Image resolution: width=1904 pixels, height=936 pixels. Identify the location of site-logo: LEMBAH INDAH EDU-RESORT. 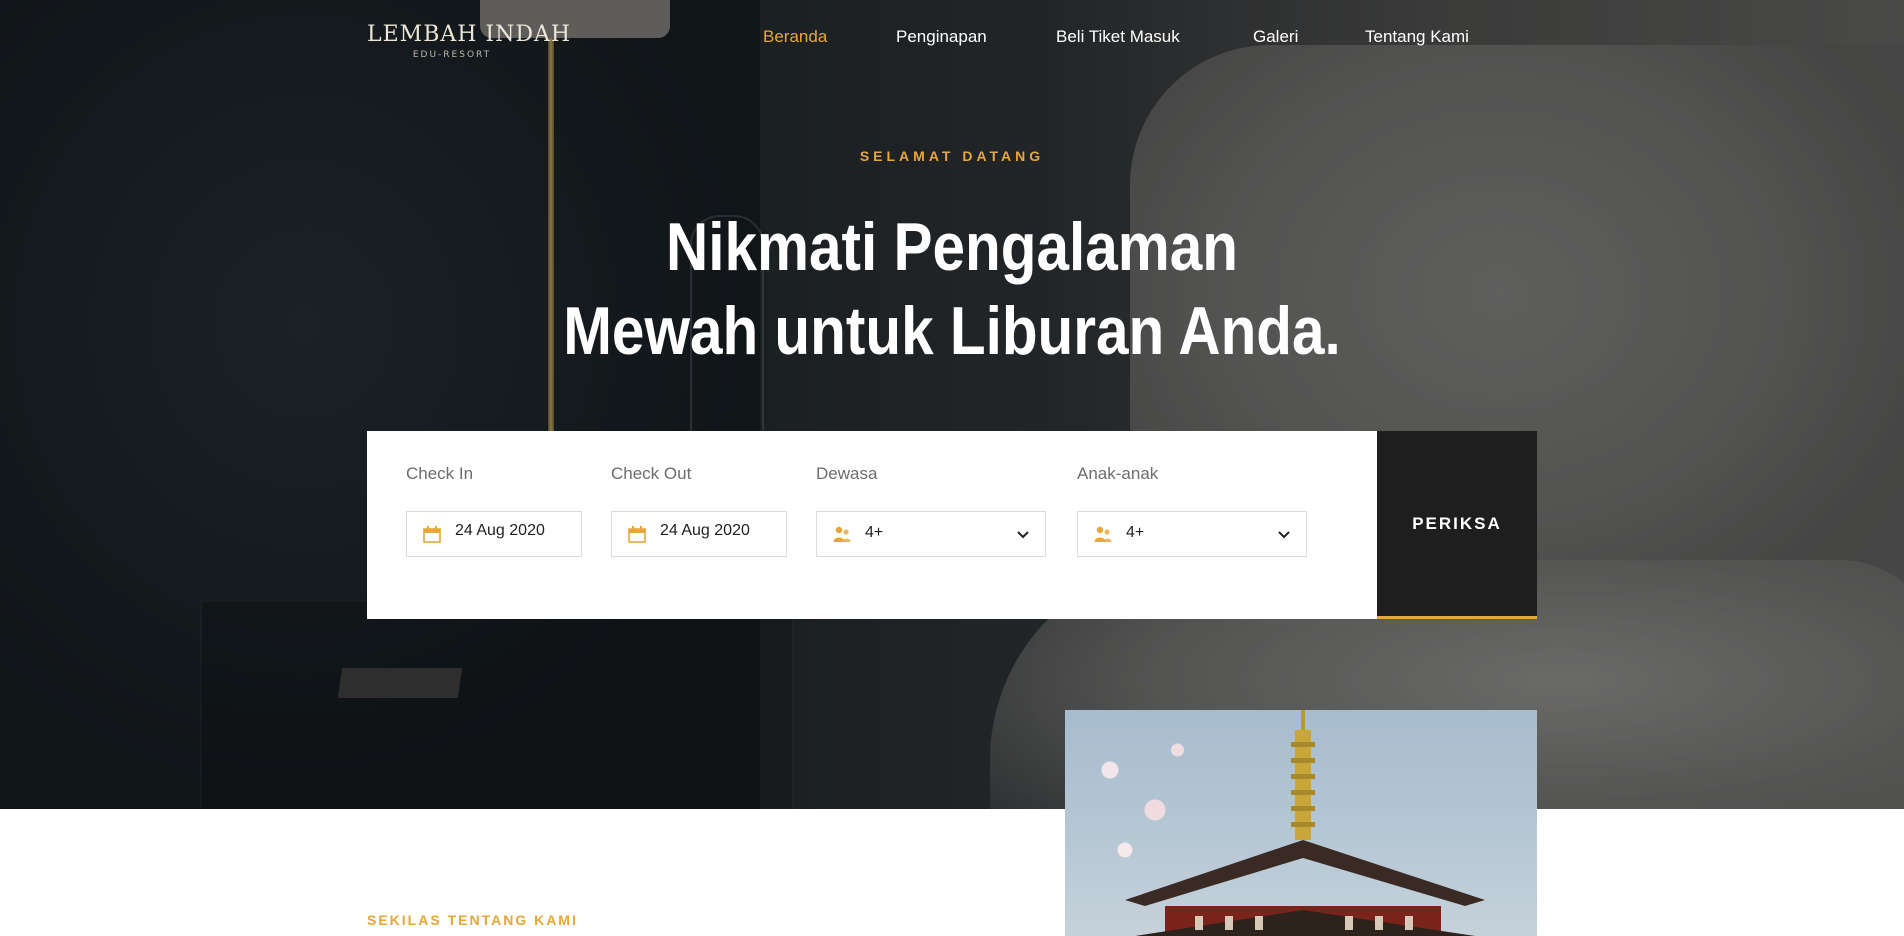
(469, 42).